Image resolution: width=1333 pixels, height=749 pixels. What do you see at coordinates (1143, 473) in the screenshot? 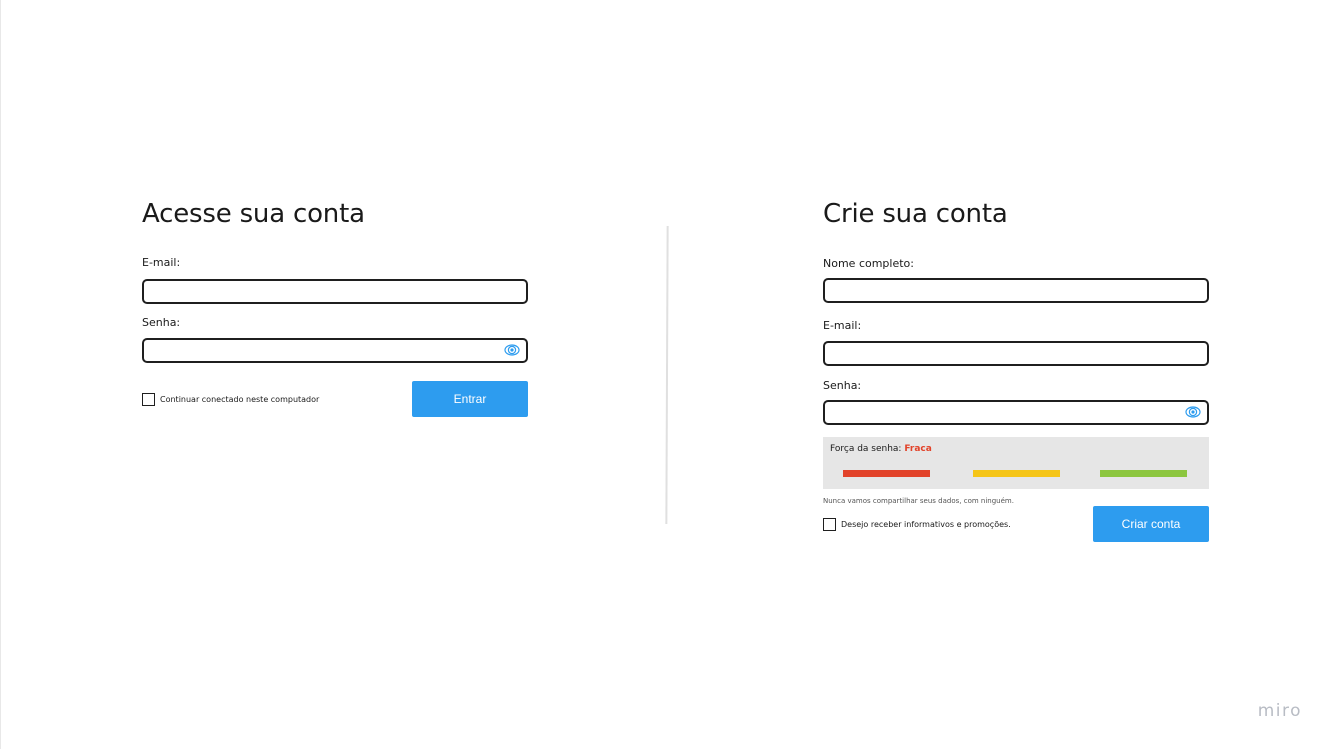
I see `strength-bar-strong` at bounding box center [1143, 473].